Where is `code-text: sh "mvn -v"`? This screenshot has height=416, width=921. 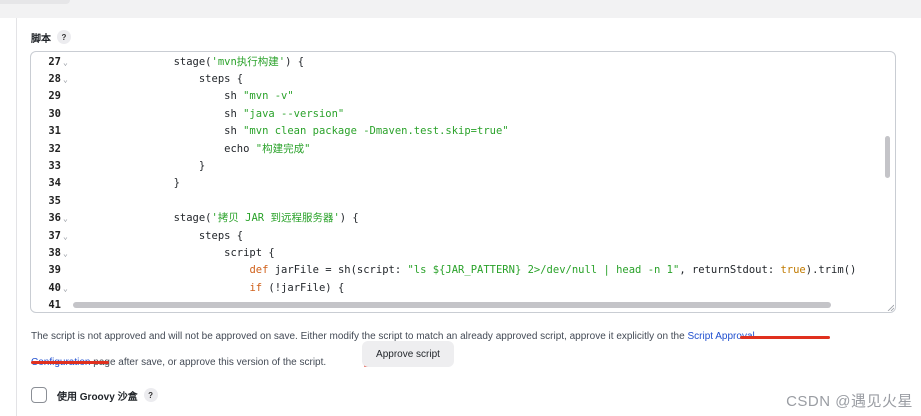 code-text: sh "mvn -v" is located at coordinates (208, 96).